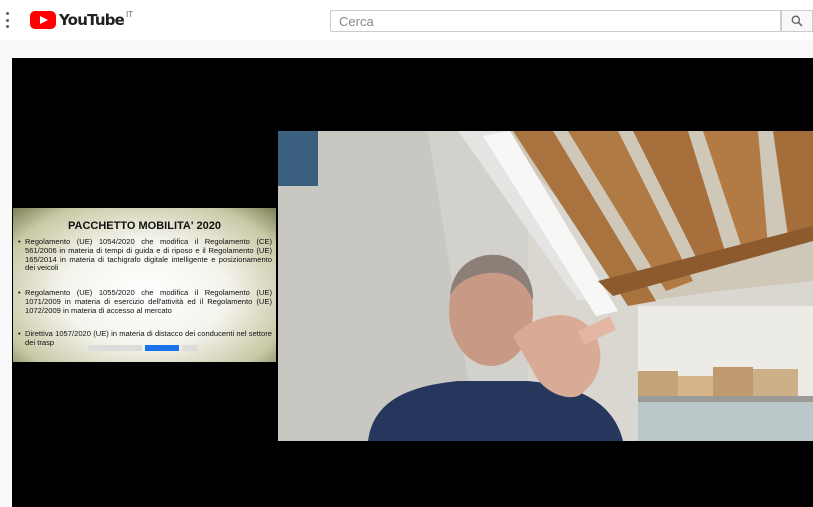 This screenshot has height=507, width=813. What do you see at coordinates (43, 20) in the screenshot?
I see `play-logo-icon` at bounding box center [43, 20].